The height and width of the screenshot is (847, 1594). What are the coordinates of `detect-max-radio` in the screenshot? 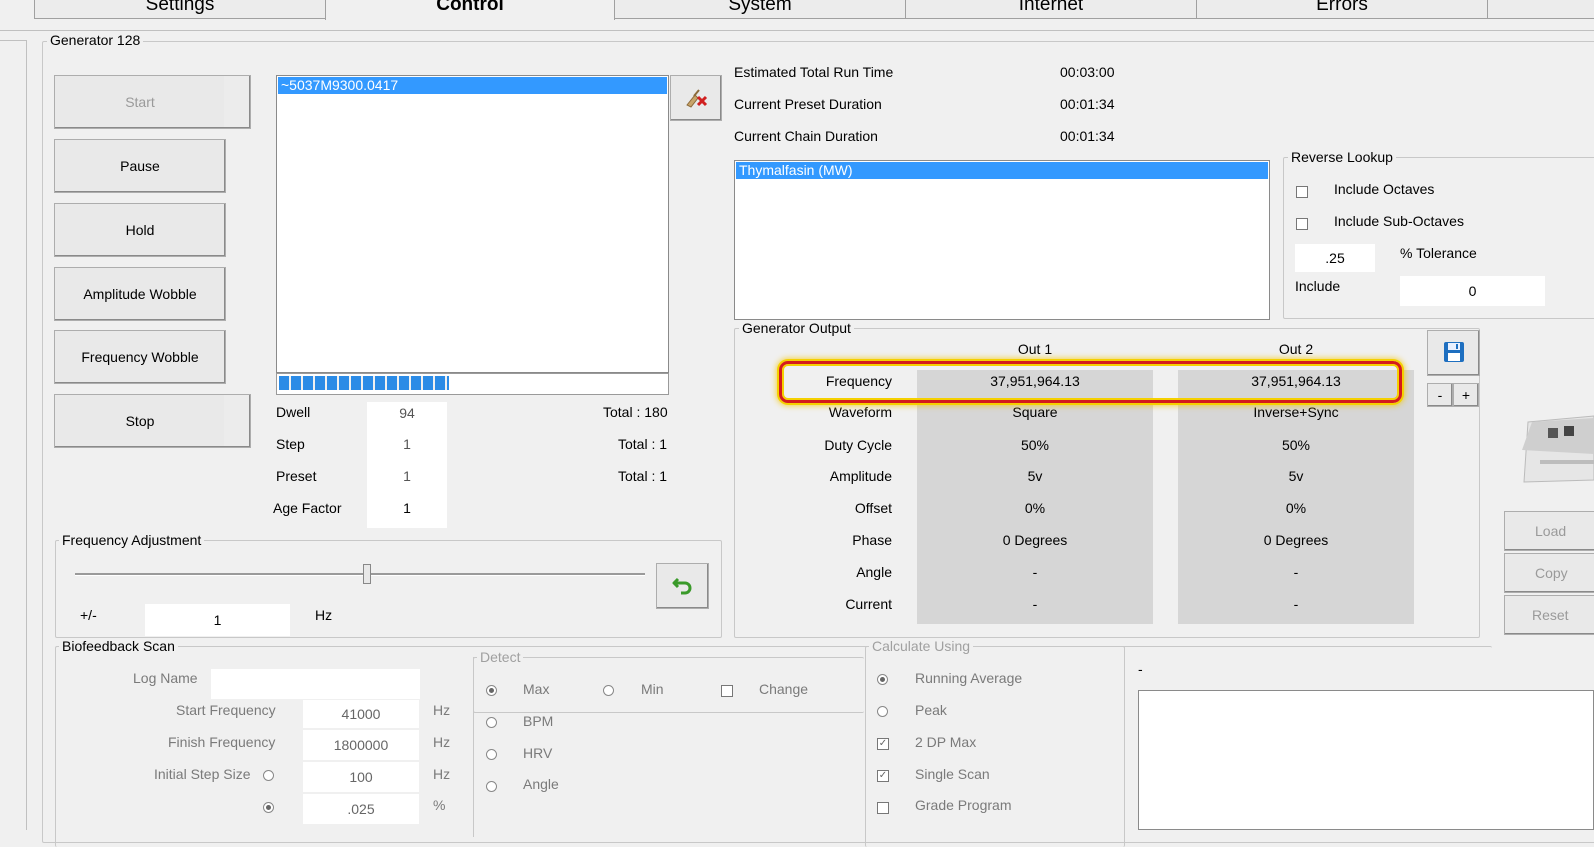 It's located at (491, 690).